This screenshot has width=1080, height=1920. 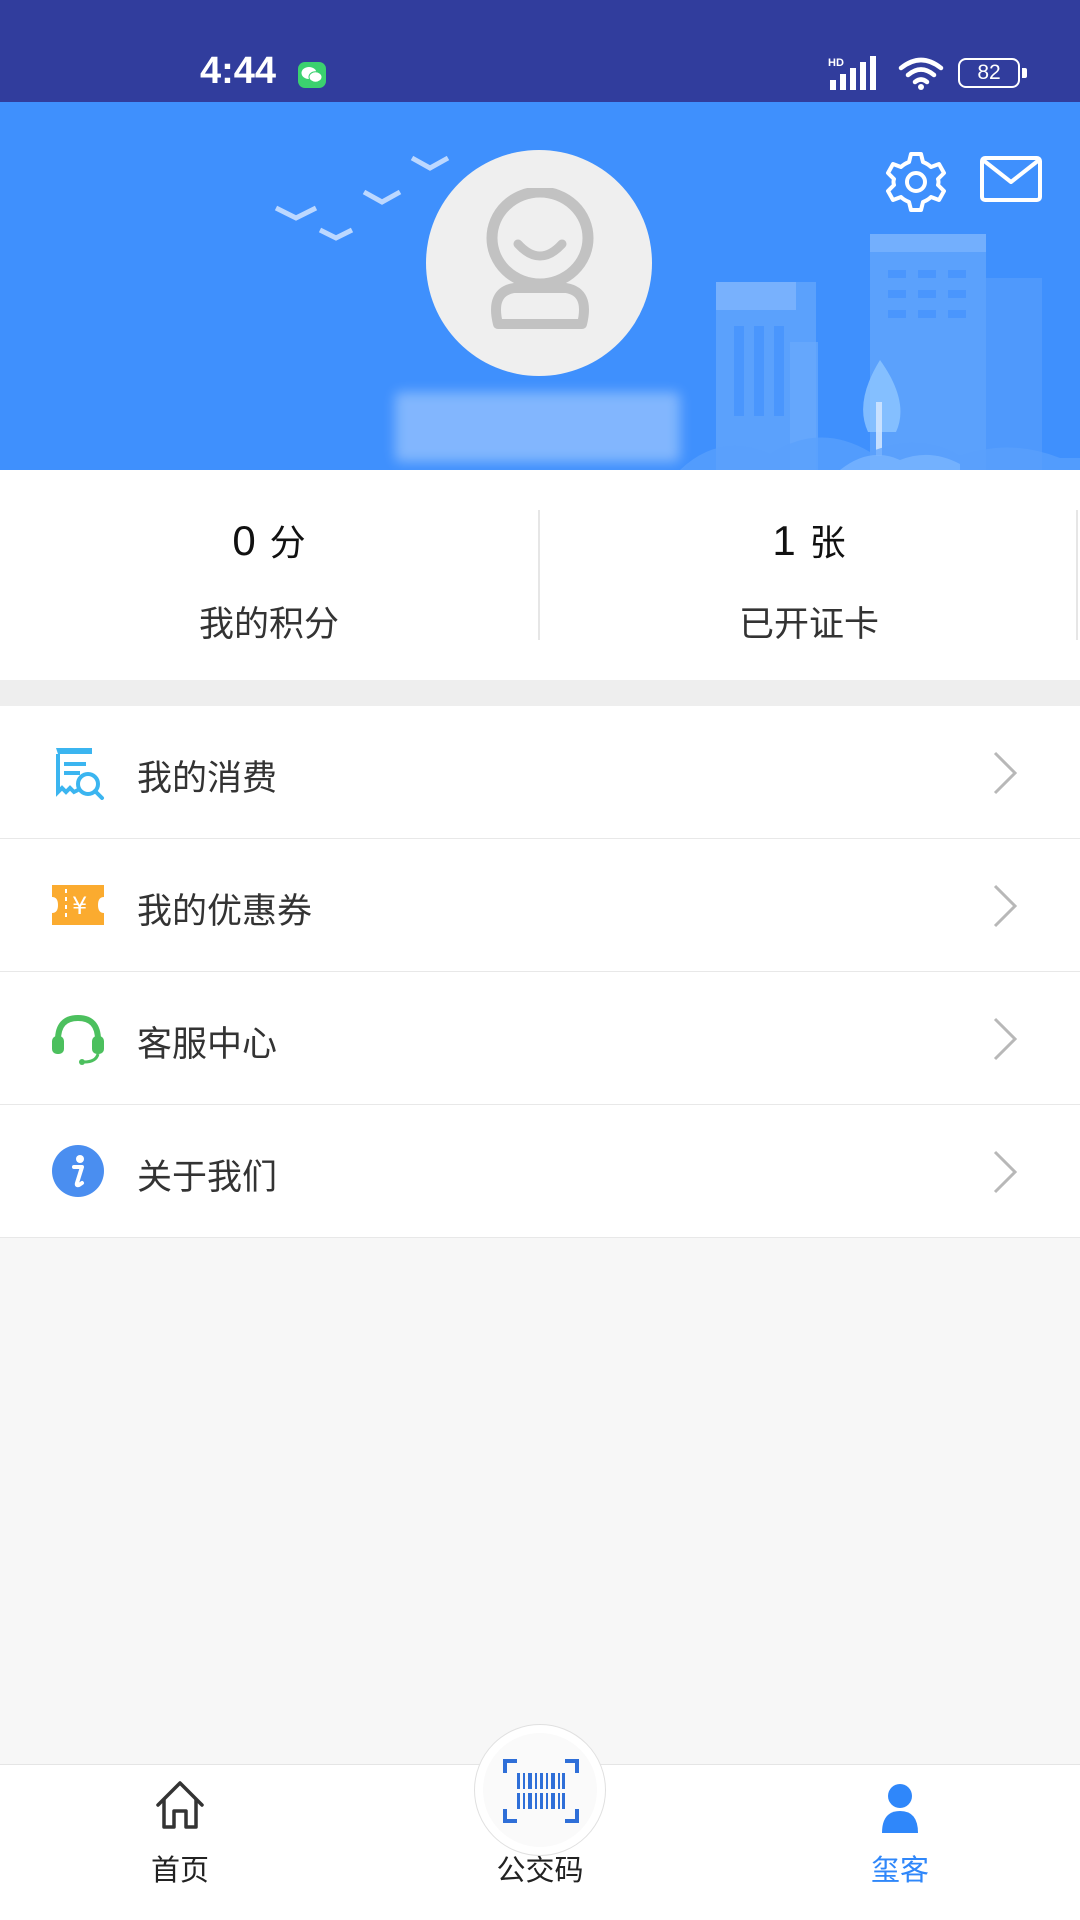 What do you see at coordinates (207, 1177) in the screenshot?
I see `menu-item-label: 关于我们` at bounding box center [207, 1177].